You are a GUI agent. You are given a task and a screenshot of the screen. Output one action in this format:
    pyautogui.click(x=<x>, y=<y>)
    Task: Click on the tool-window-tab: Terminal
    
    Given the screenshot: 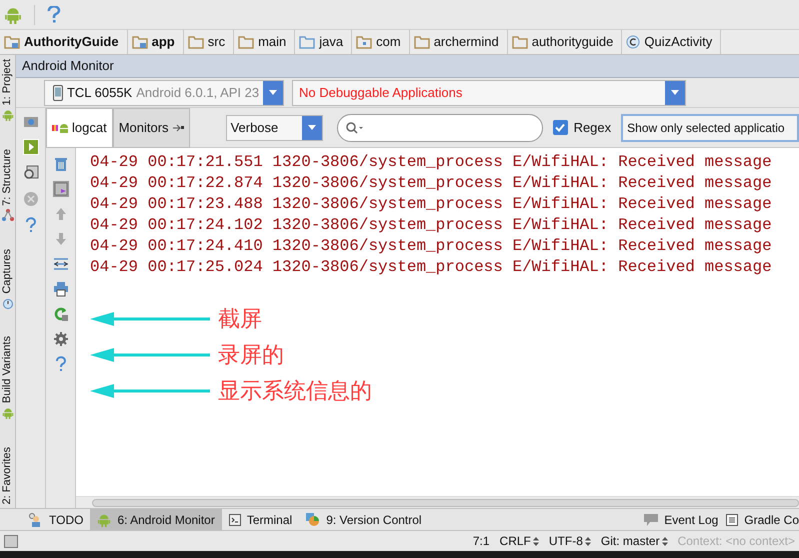 What is the action you would take?
    pyautogui.click(x=261, y=519)
    